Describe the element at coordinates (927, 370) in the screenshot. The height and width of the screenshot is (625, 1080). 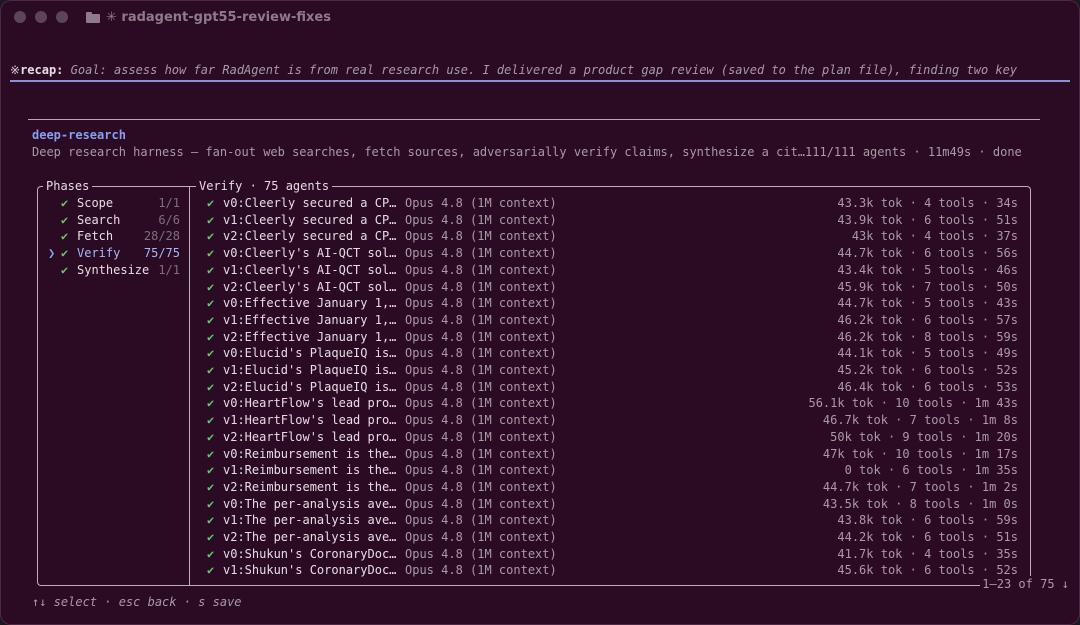
I see `agent-stats: 45.2k tok · 6 tools · 52s` at that location.